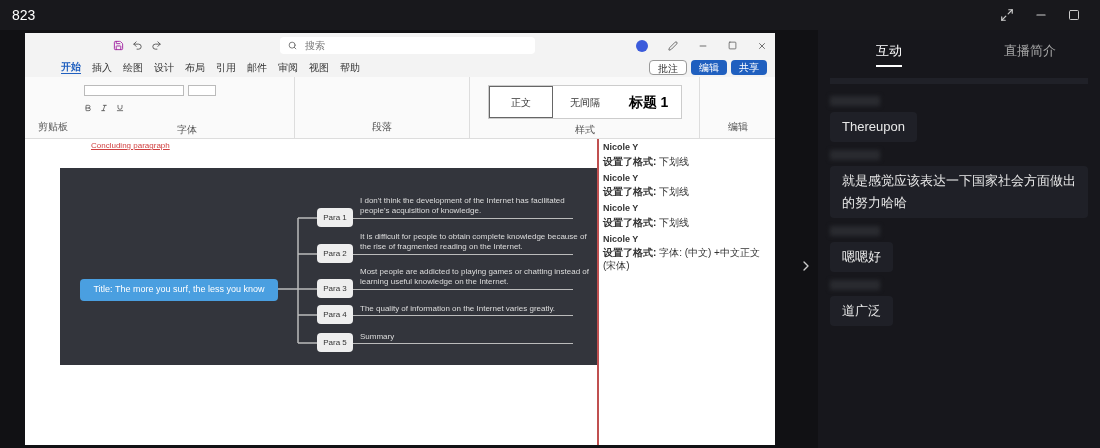 The width and height of the screenshot is (1100, 448). What do you see at coordinates (52, 127) in the screenshot?
I see `group-label: 剪贴板` at bounding box center [52, 127].